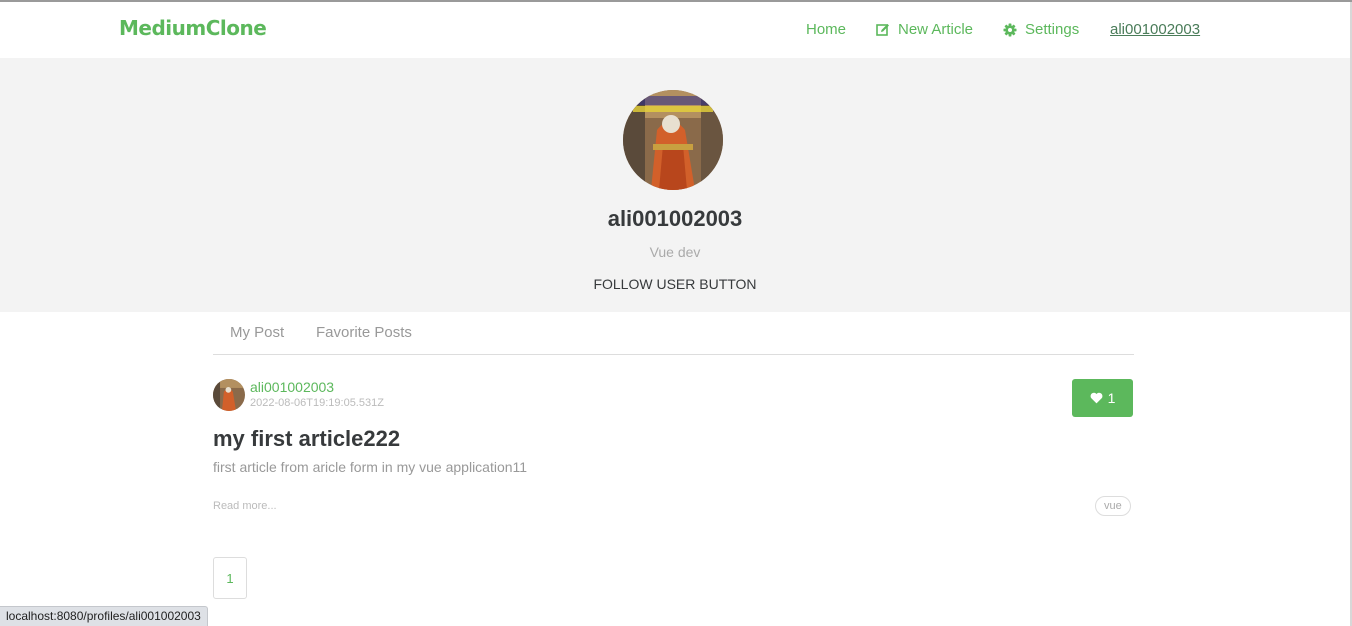 This screenshot has height=626, width=1352. What do you see at coordinates (675, 218) in the screenshot?
I see `profile-username: ali001002003` at bounding box center [675, 218].